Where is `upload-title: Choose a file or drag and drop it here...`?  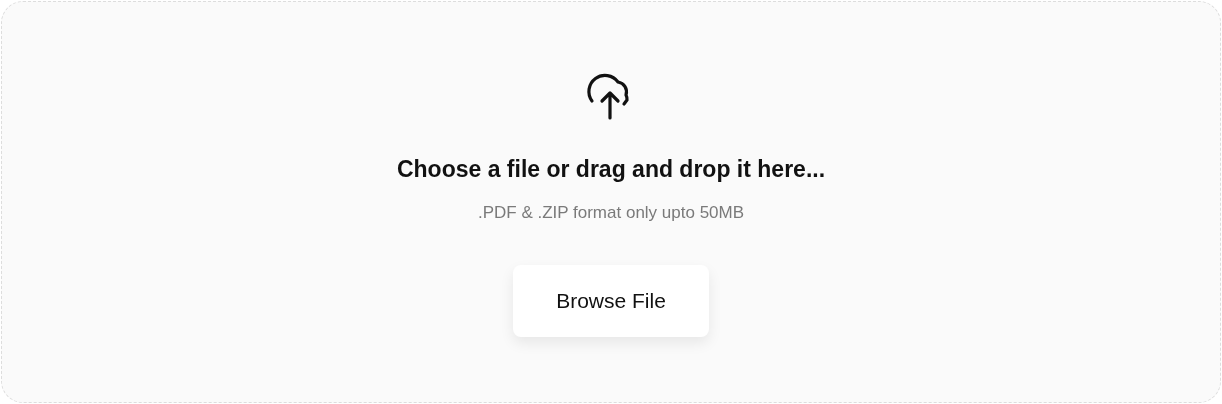 upload-title: Choose a file or drag and drop it here... is located at coordinates (611, 169).